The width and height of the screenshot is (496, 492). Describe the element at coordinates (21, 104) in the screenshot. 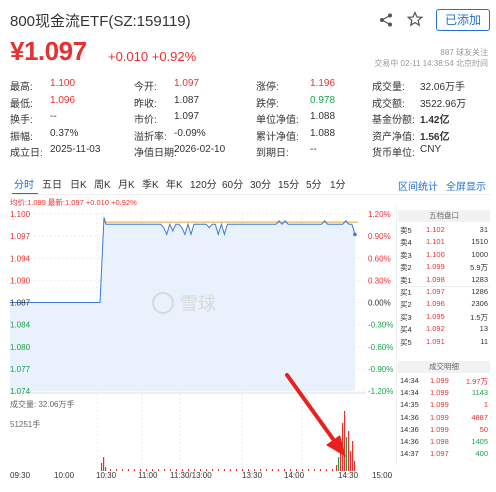

I see `quote-label: 最低:` at that location.